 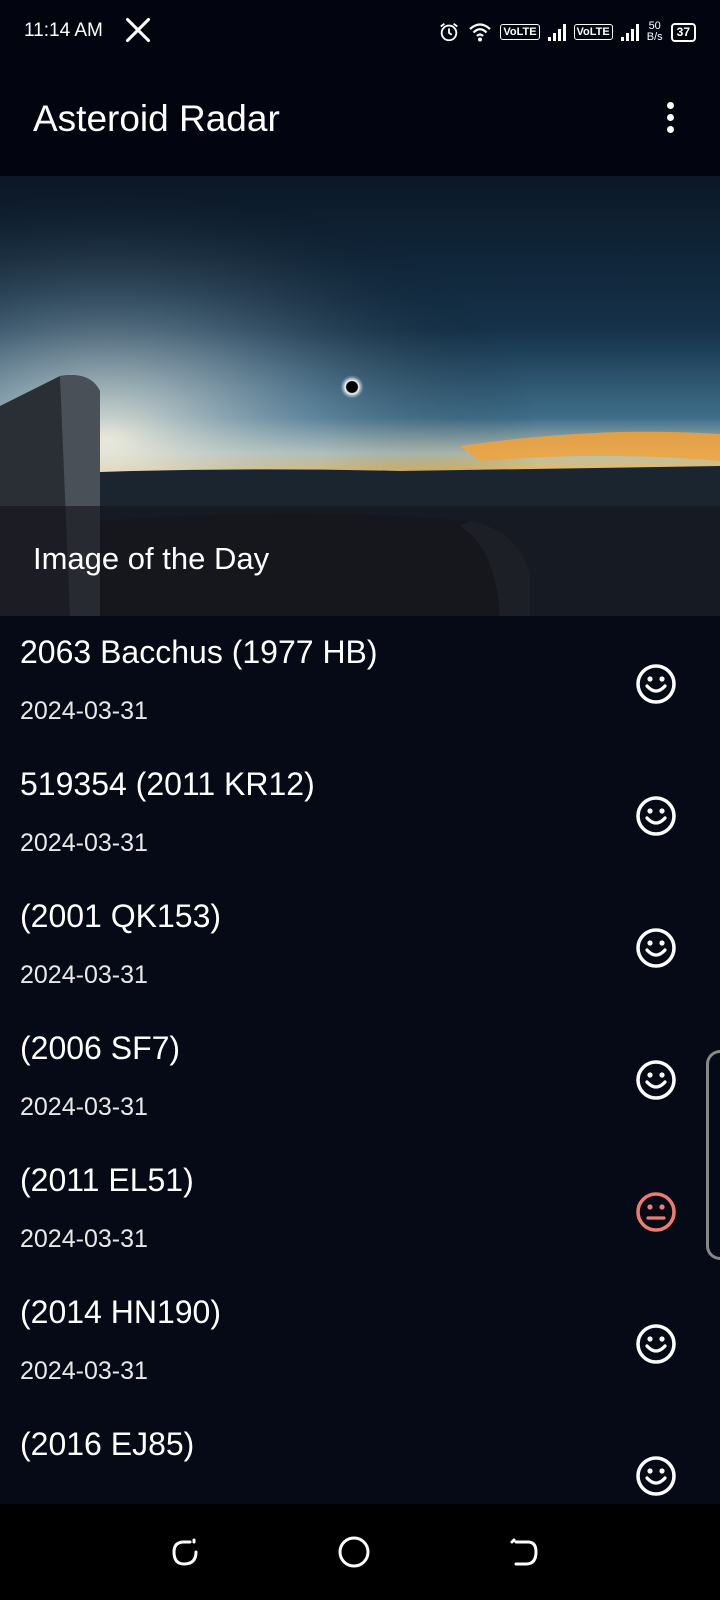 What do you see at coordinates (360, 1079) in the screenshot?
I see `asteroid-row: (2006 SF7) 2024-03-31` at bounding box center [360, 1079].